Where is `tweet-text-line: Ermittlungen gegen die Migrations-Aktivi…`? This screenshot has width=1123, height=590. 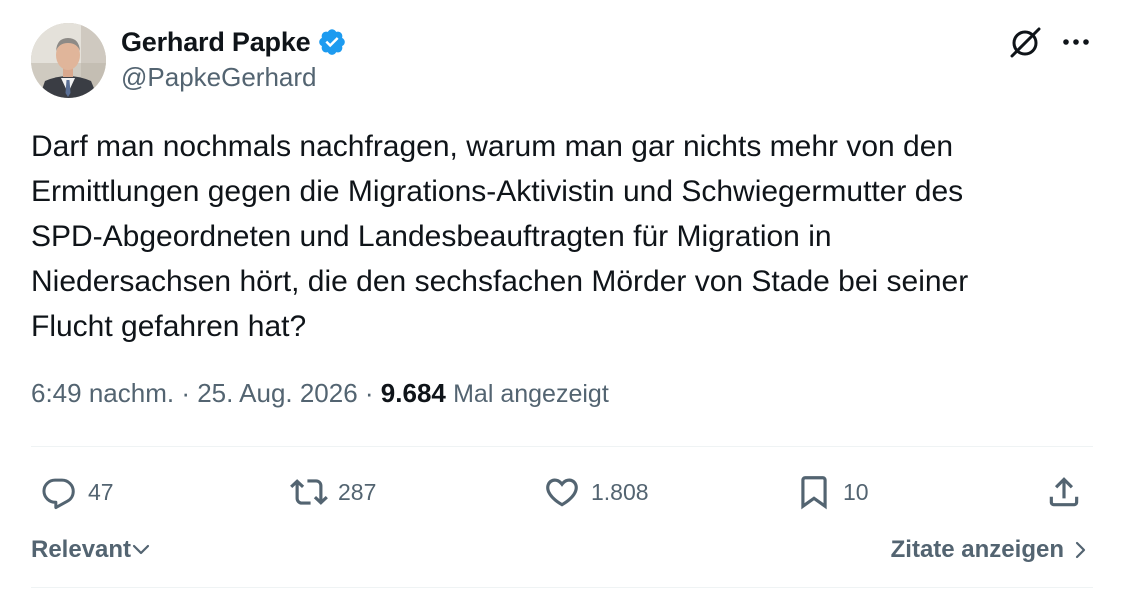 tweet-text-line: Ermittlungen gegen die Migrations-Aktivi… is located at coordinates (497, 191).